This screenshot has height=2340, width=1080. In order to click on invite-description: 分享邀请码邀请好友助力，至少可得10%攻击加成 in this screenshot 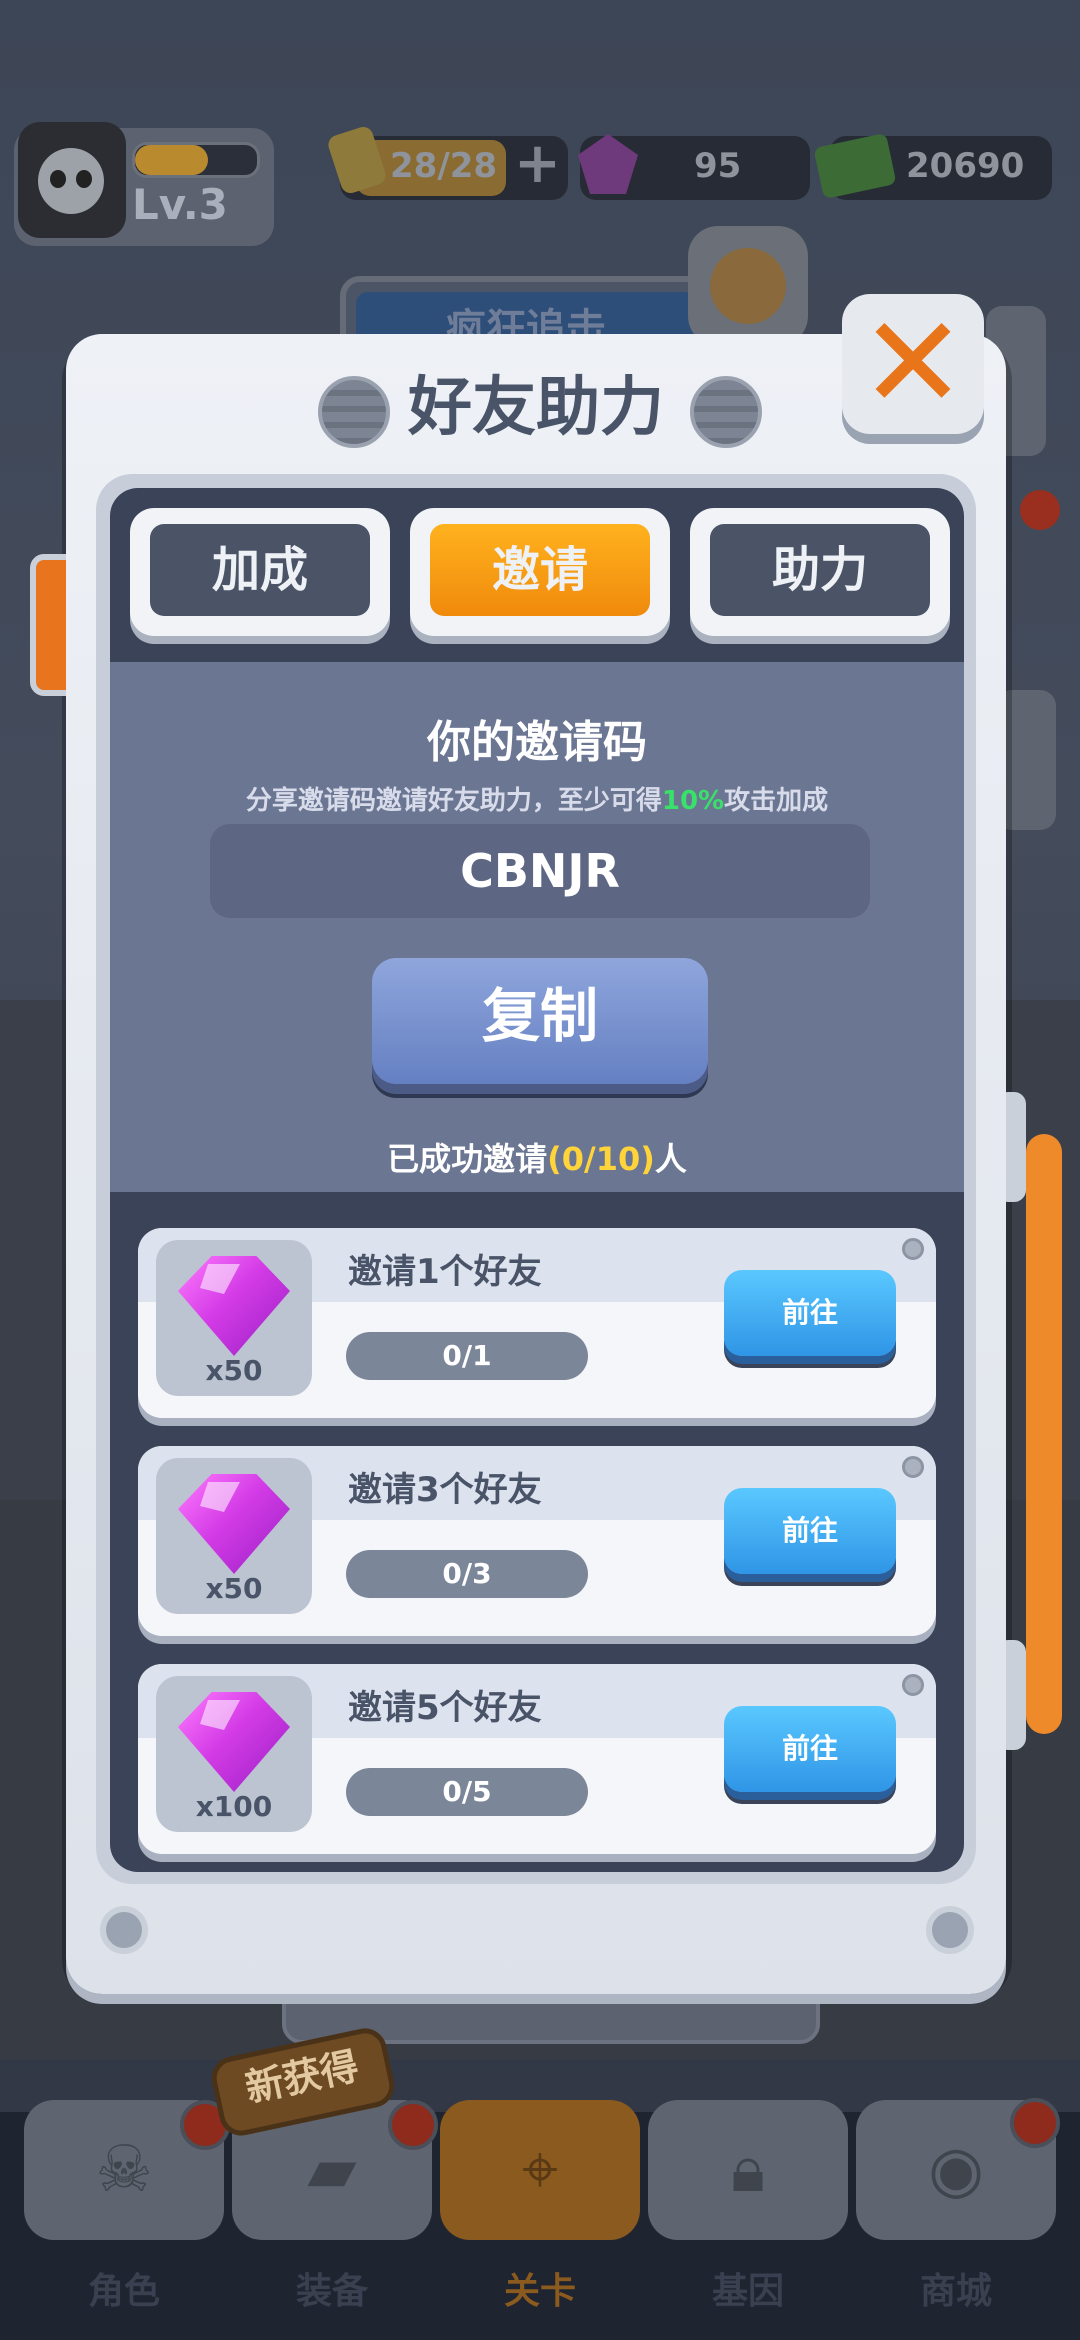, I will do `click(537, 798)`.